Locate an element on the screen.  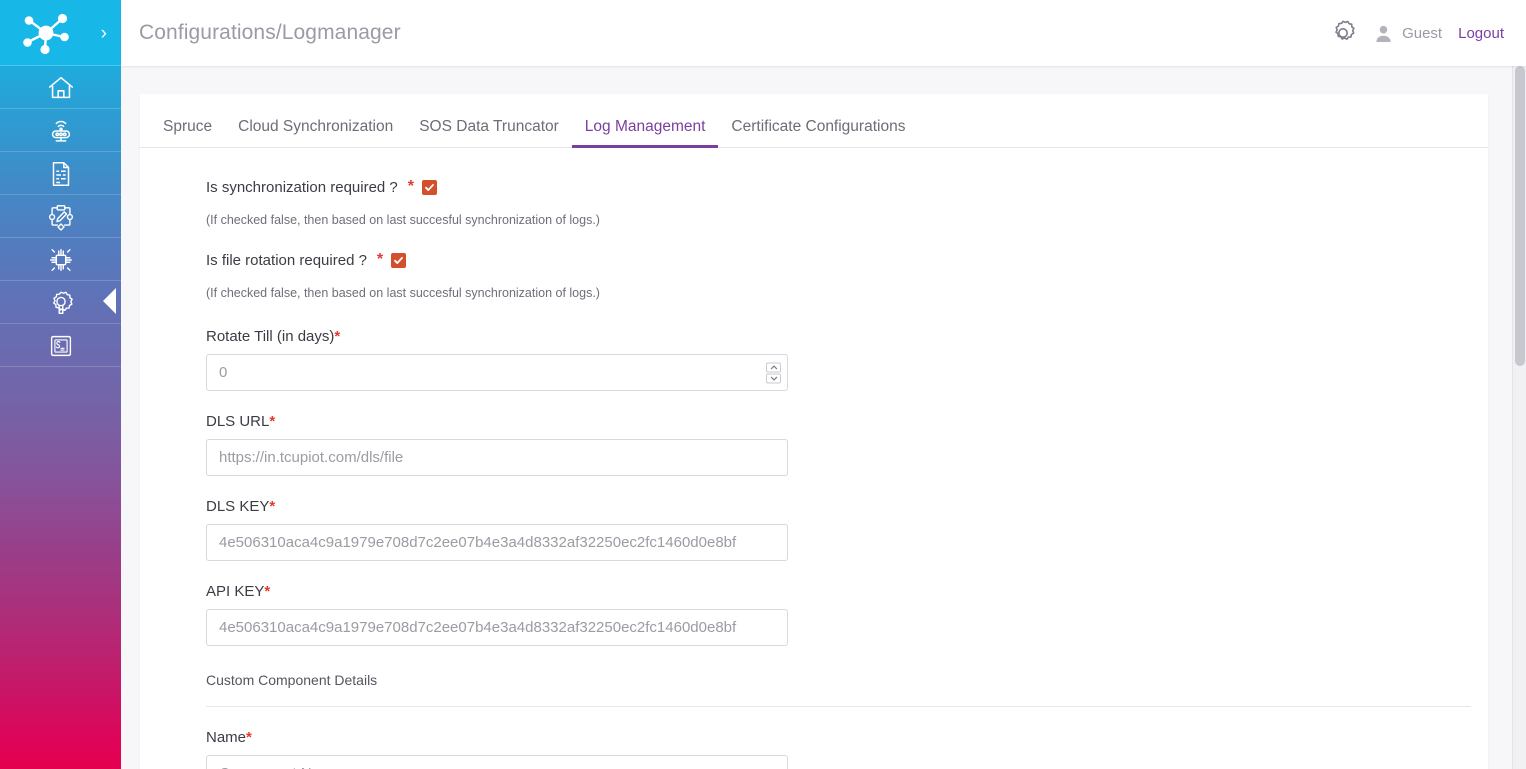
custom-component-section-title: Custom Component Details is located at coordinates (292, 680).